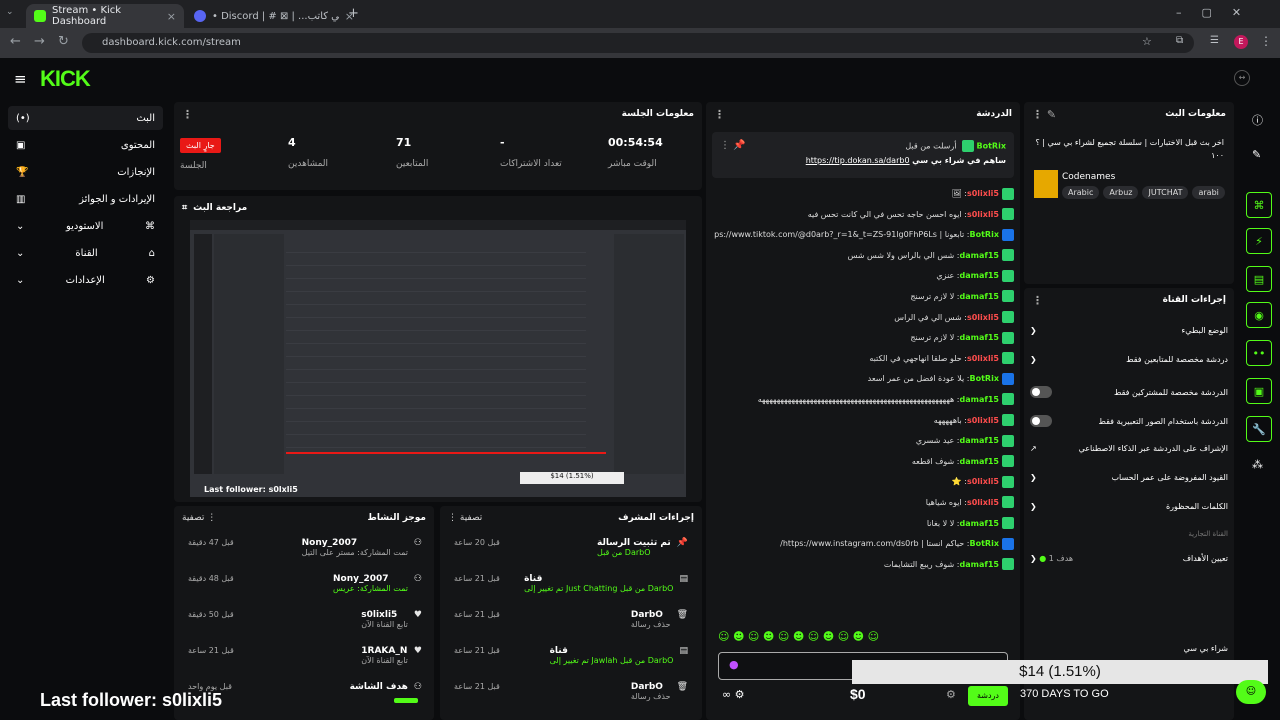 This screenshot has height=720, width=1280. Describe the element at coordinates (1129, 506) in the screenshot. I see `banned-words-item: ❯ الكلمات المحظورة` at that location.